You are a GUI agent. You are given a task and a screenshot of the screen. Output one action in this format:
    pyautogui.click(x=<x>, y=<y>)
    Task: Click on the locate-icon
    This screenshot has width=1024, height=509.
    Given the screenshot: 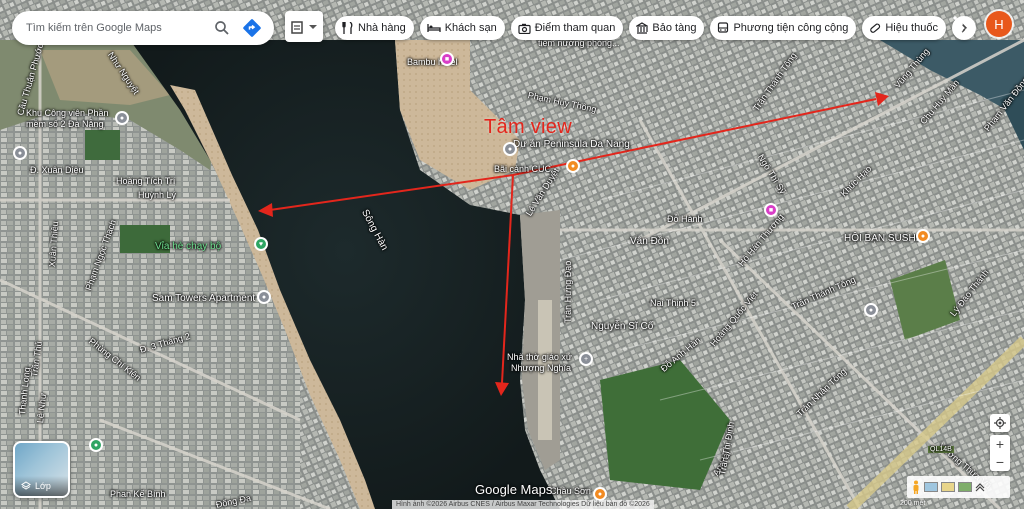 What is the action you would take?
    pyautogui.click(x=1000, y=423)
    